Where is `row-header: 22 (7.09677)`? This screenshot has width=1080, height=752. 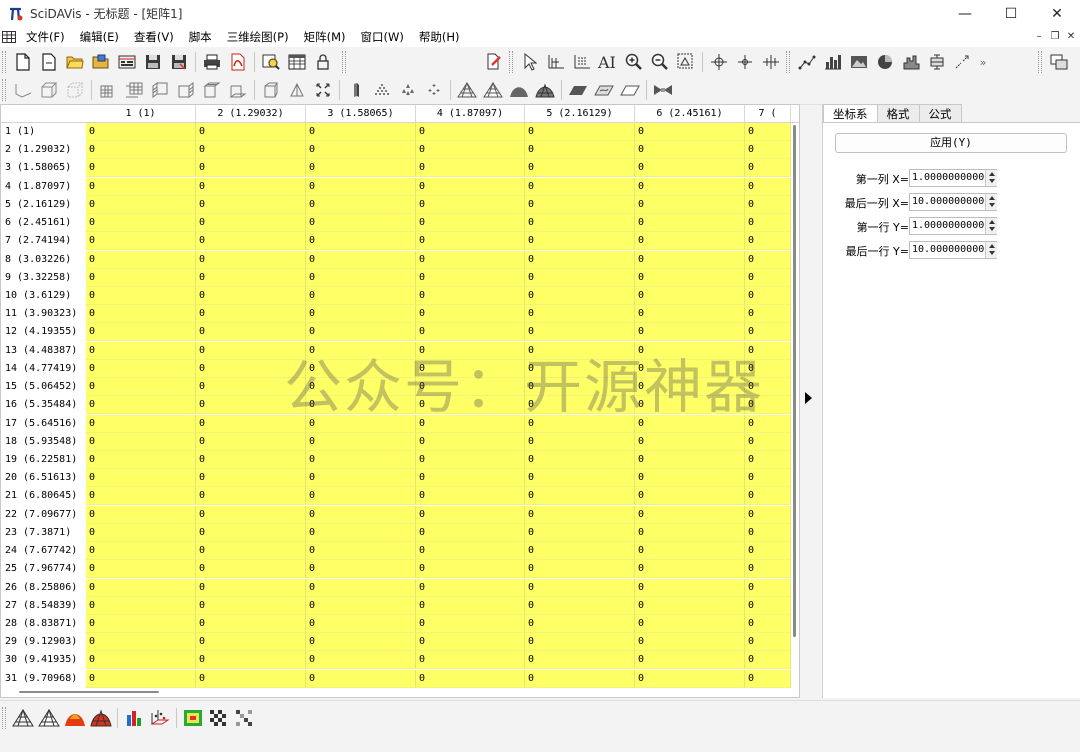 row-header: 22 (7.09677) is located at coordinates (43, 514).